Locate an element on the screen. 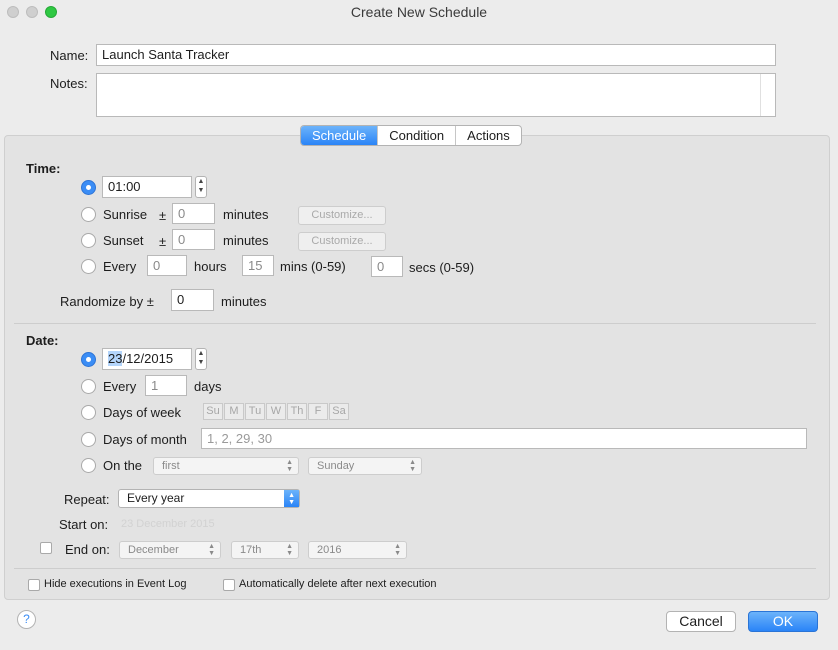  tab-bar: Schedule Condition Actions is located at coordinates (411, 135).